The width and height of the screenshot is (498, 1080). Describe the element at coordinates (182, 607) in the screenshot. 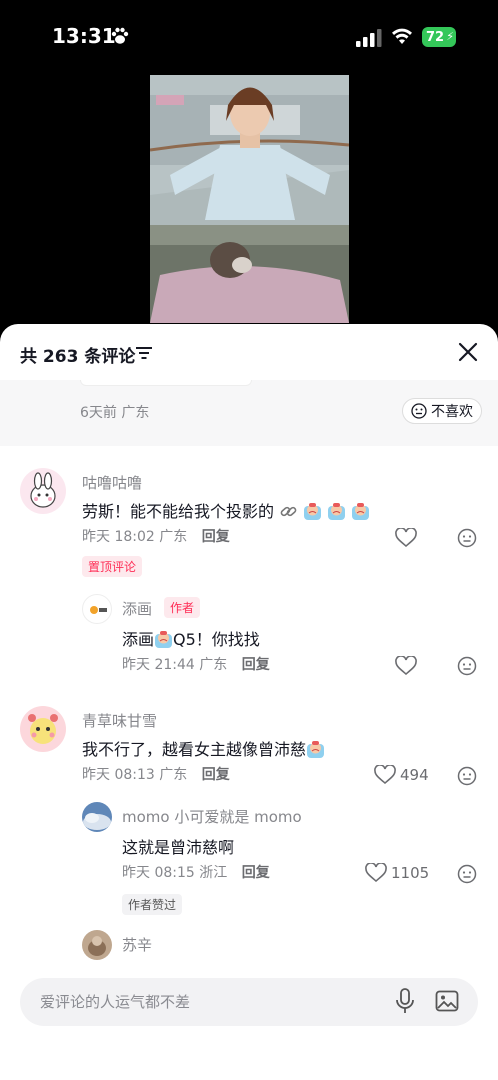

I see `author-tag: 作者` at that location.